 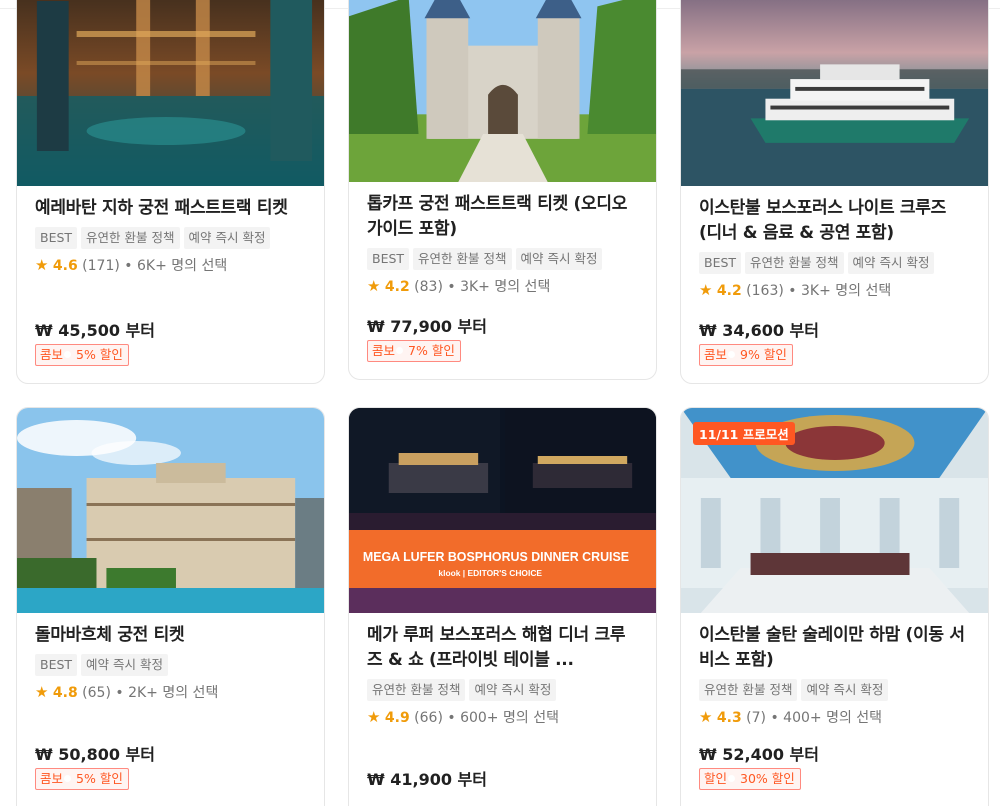 What do you see at coordinates (496, 557) in the screenshot?
I see `image-banner-title: MEGA LUFER BOSPHORUS DINNER CRUISE` at bounding box center [496, 557].